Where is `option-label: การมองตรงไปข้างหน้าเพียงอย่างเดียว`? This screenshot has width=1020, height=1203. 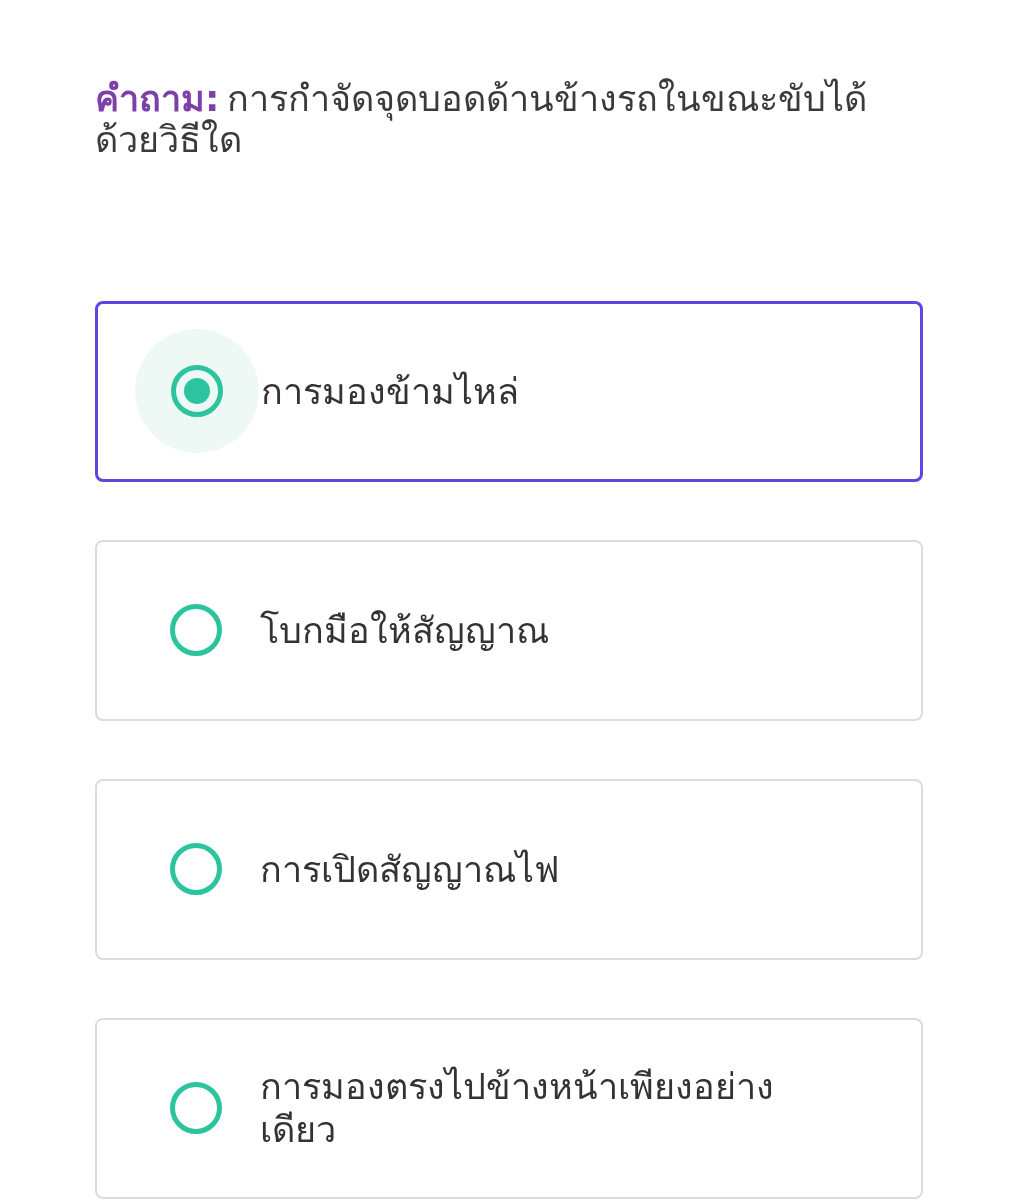
option-label: การมองตรงไปข้างหน้าเพียงอย่างเดียว is located at coordinates (517, 1108).